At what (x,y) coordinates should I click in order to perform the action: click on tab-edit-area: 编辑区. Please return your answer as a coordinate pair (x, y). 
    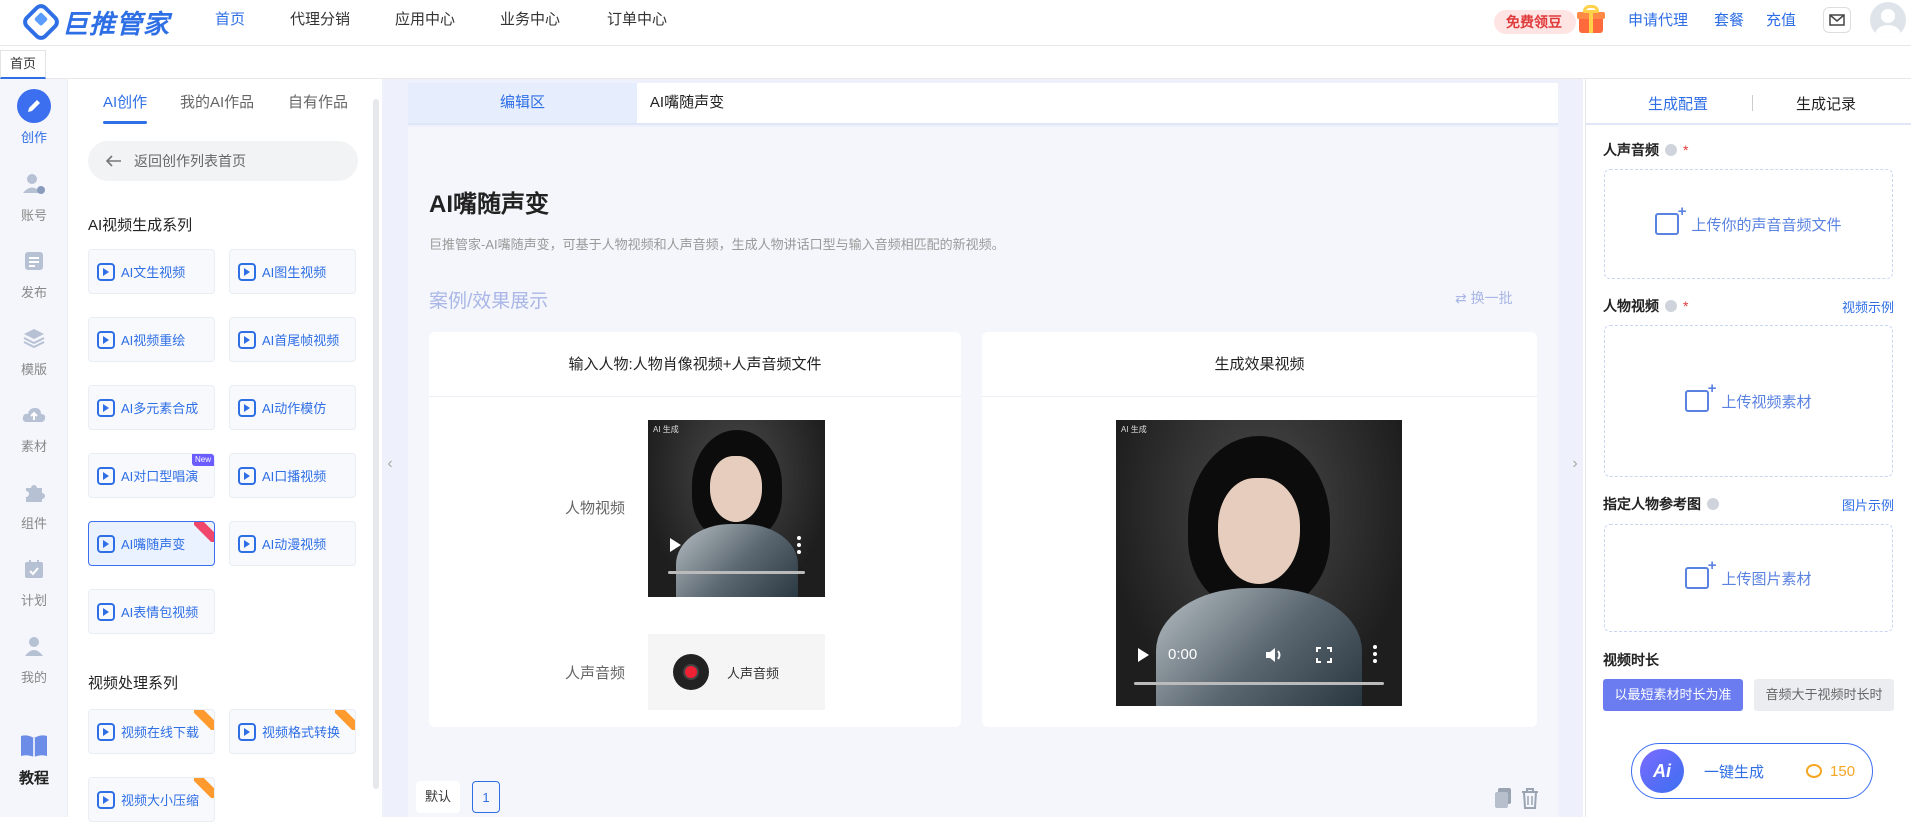
    Looking at the image, I should click on (522, 103).